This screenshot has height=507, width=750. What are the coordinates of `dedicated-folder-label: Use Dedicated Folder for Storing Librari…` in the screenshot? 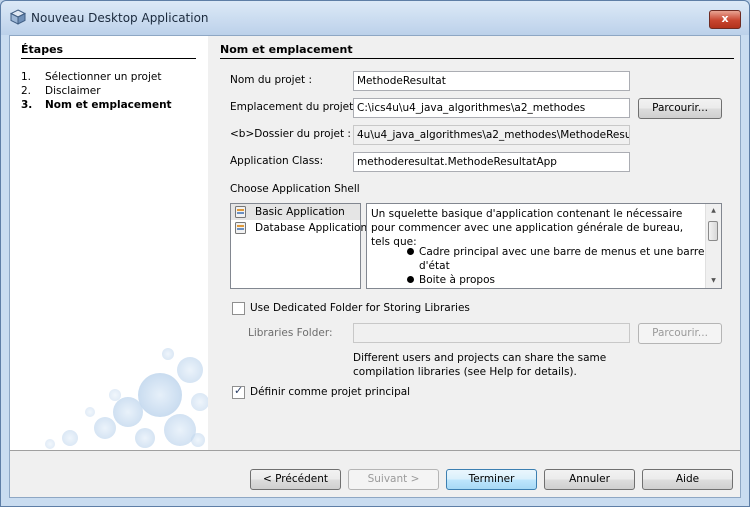 It's located at (360, 308).